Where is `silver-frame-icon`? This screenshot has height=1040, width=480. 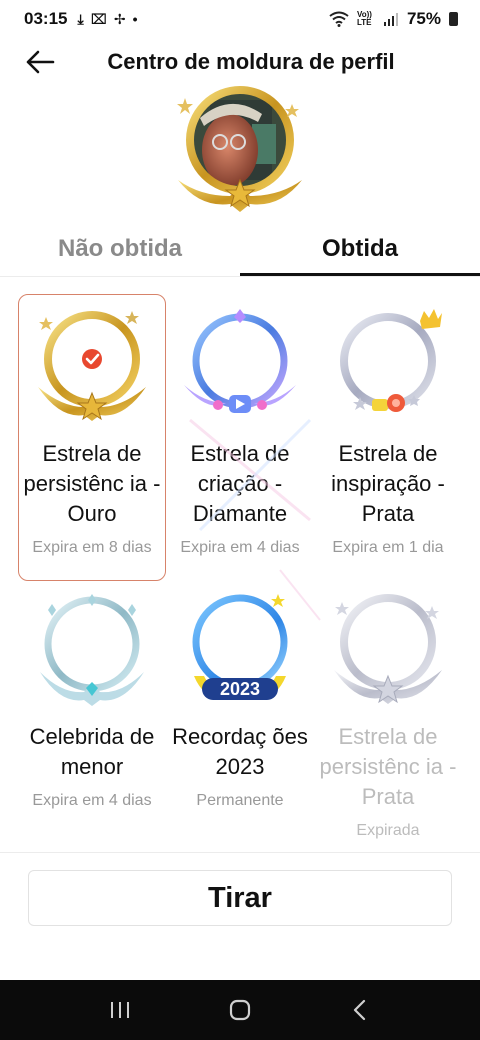 silver-frame-icon is located at coordinates (388, 649).